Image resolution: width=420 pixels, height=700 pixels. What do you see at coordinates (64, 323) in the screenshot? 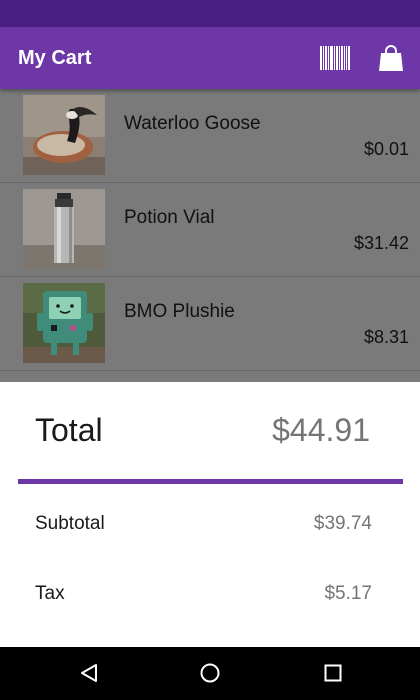
I see `bmo-plush-photo` at bounding box center [64, 323].